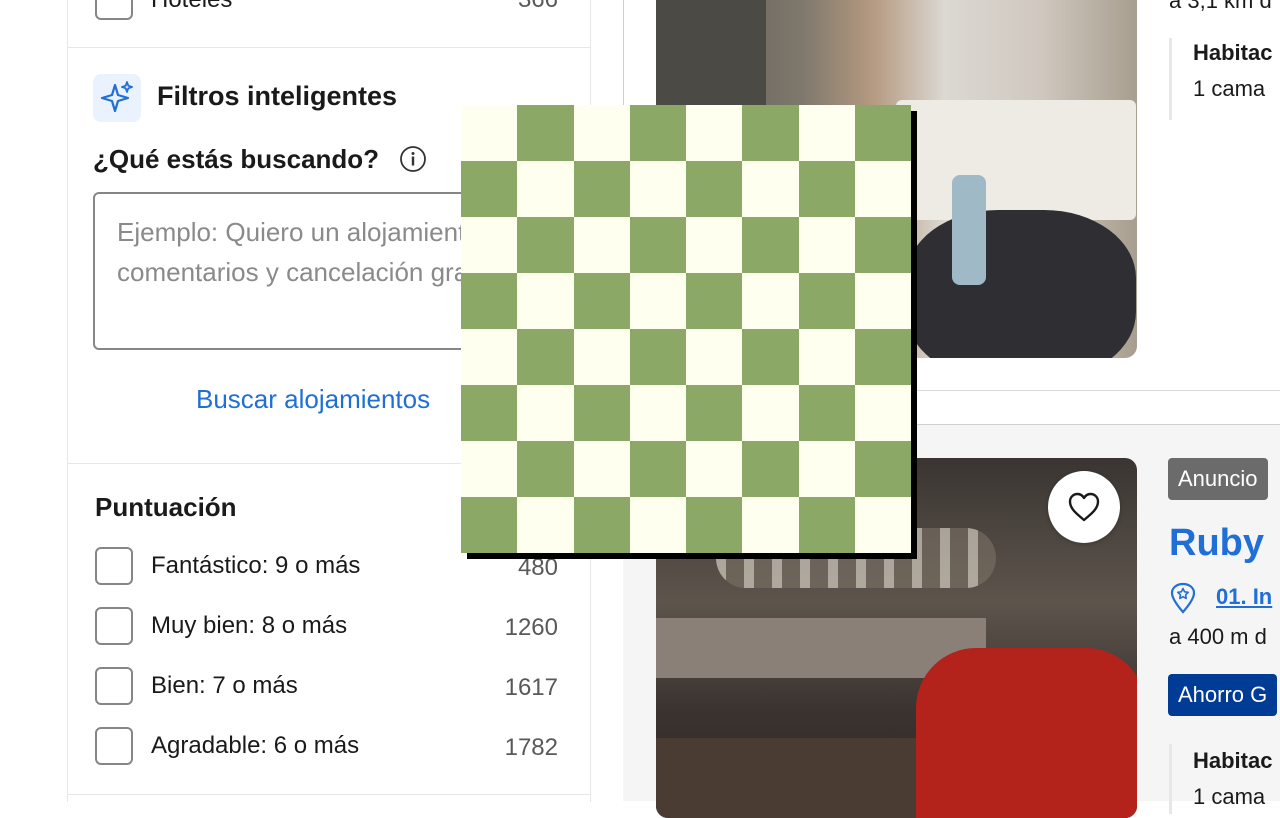  What do you see at coordinates (531, 747) in the screenshot?
I see `score-option-count: 1782` at bounding box center [531, 747].